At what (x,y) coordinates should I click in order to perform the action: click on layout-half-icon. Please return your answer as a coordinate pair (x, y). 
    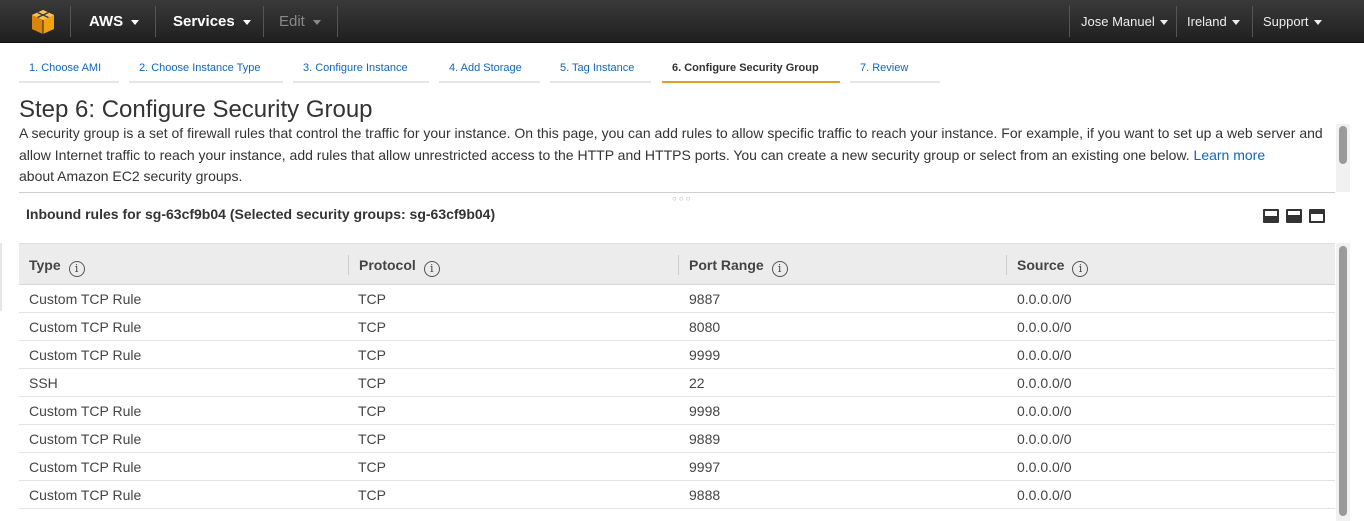
    Looking at the image, I should click on (1294, 216).